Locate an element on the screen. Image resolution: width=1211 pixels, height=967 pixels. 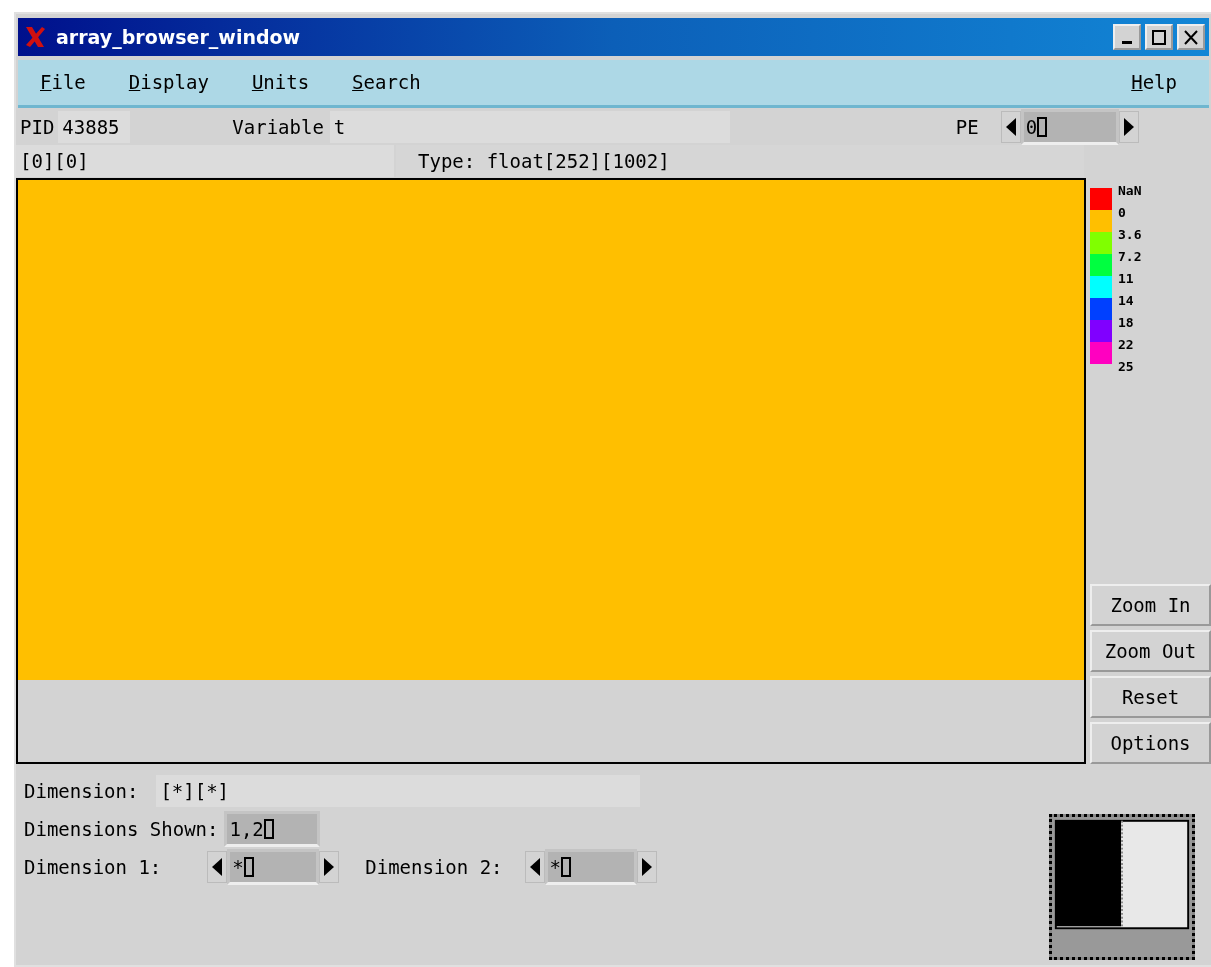
field-value: t is located at coordinates (339, 127).